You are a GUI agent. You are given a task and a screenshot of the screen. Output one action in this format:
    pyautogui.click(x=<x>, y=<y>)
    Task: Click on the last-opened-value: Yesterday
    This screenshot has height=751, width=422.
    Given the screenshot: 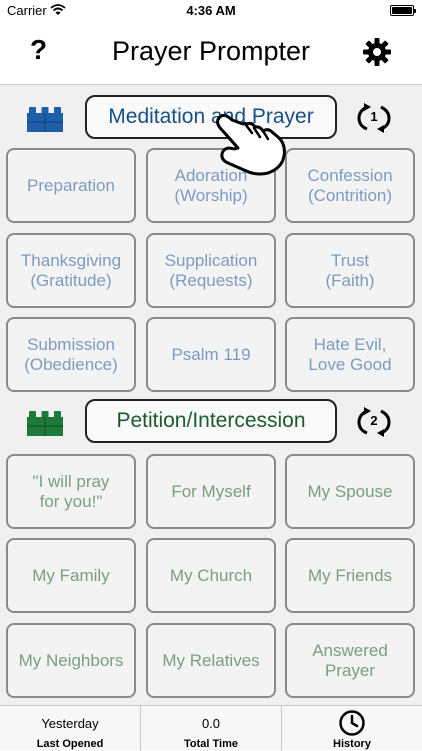 What is the action you would take?
    pyautogui.click(x=70, y=723)
    